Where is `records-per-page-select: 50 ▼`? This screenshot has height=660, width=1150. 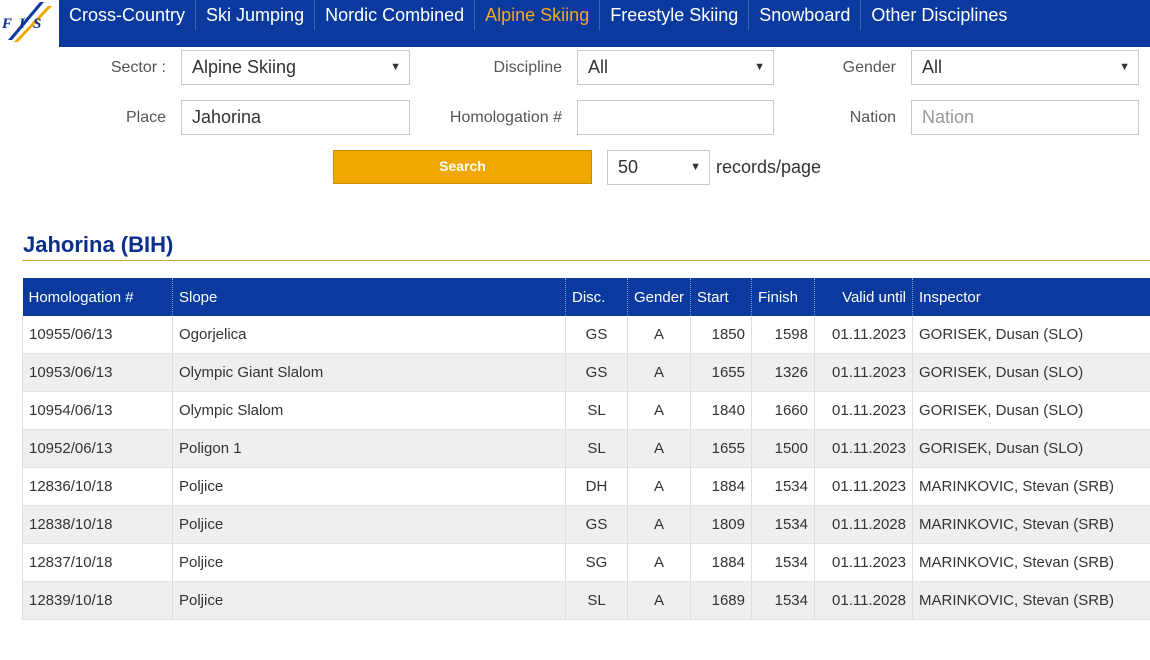
records-per-page-select: 50 ▼ is located at coordinates (658, 167).